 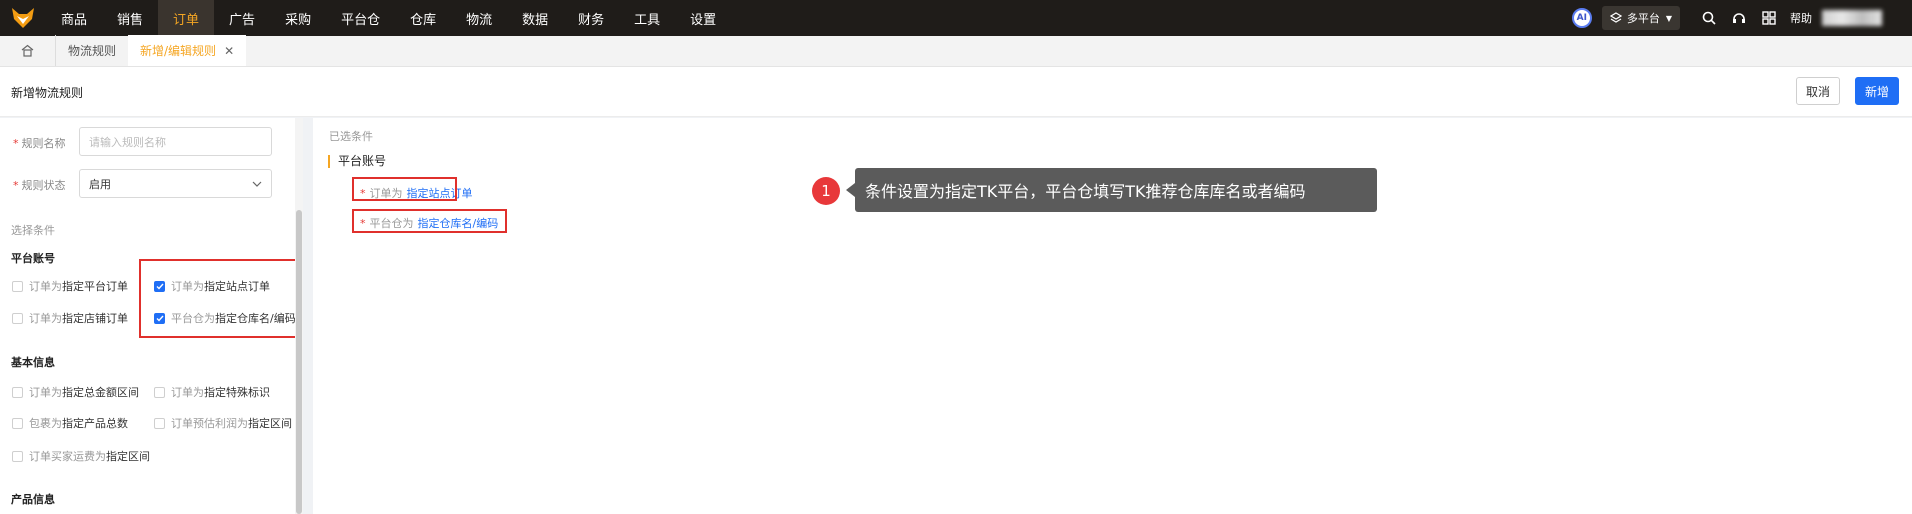 I want to click on selected-conditions-hint: 已选条件, so click(x=351, y=136).